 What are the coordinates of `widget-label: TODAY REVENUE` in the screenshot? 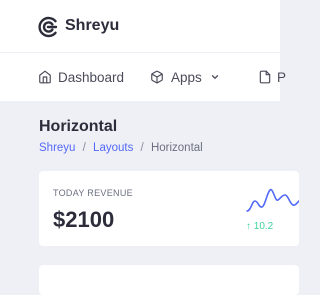 It's located at (93, 193).